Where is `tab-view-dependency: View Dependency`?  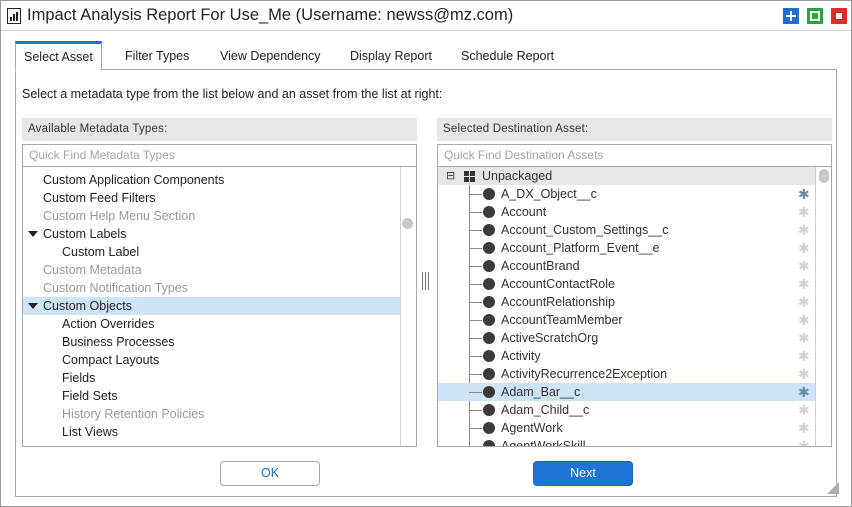
tab-view-dependency: View Dependency is located at coordinates (270, 57).